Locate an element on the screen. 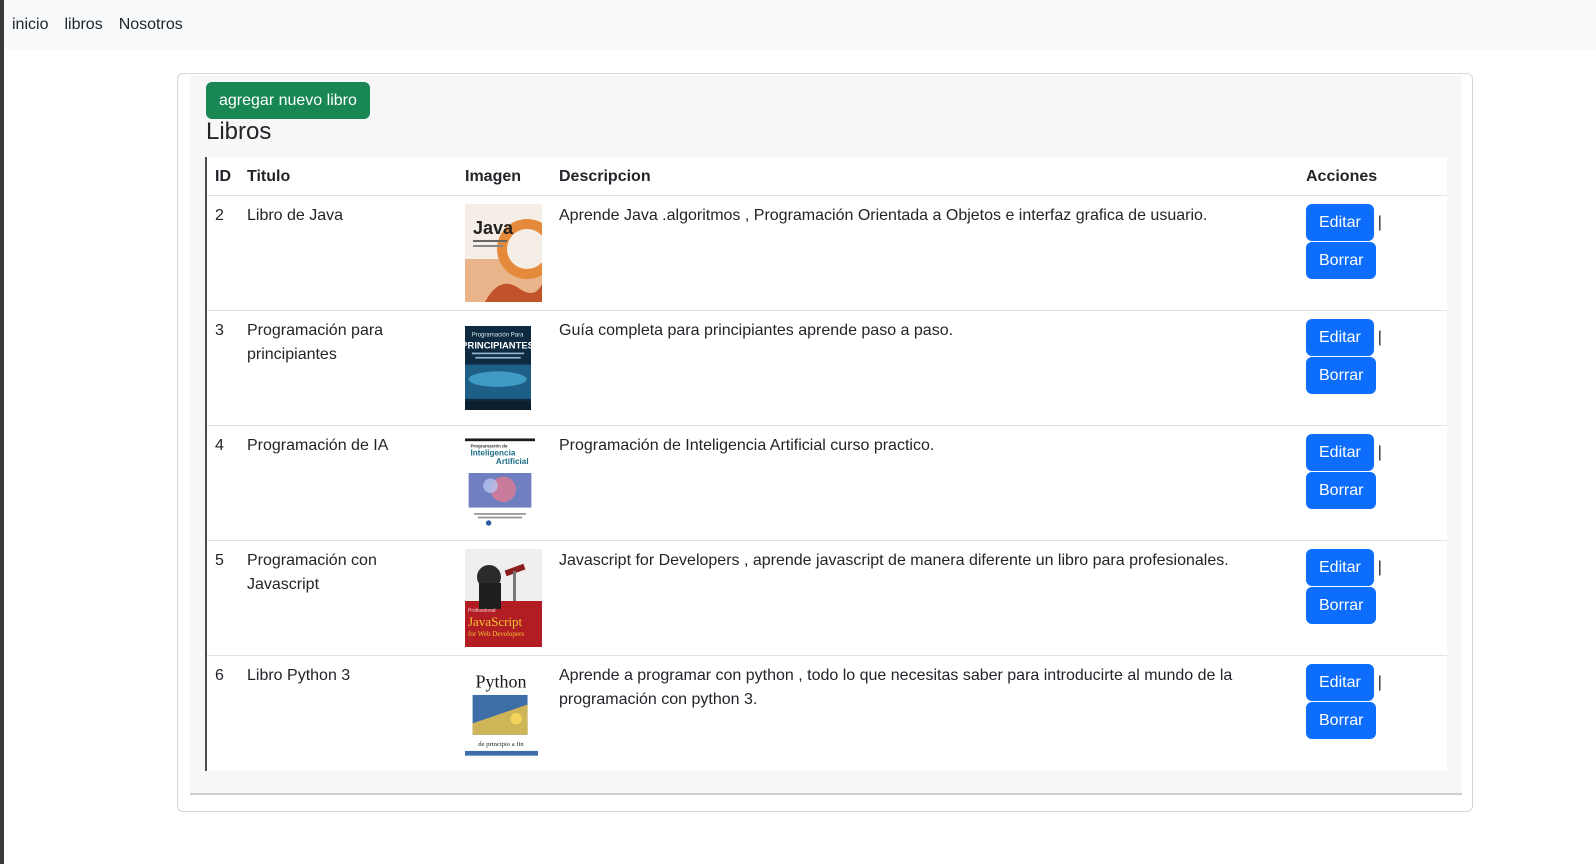  nav-link-libros: libros is located at coordinates (83, 25).